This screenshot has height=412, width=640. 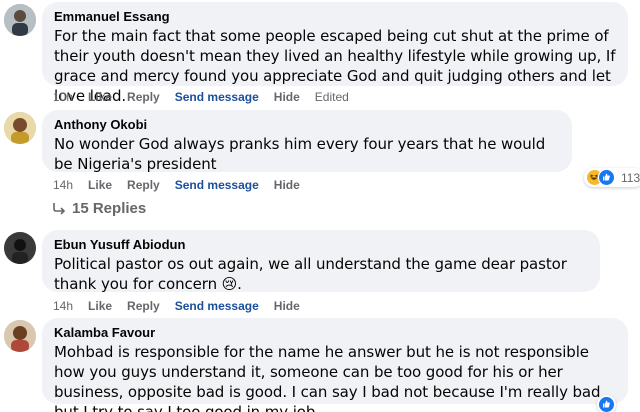 I want to click on edited-label: Edited, so click(x=331, y=97).